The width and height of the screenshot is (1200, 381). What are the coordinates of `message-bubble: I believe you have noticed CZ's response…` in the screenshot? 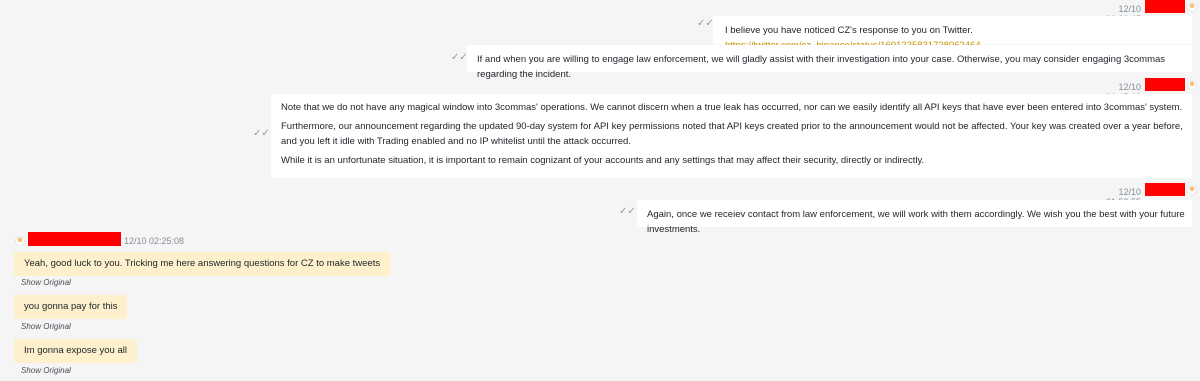 It's located at (952, 33).